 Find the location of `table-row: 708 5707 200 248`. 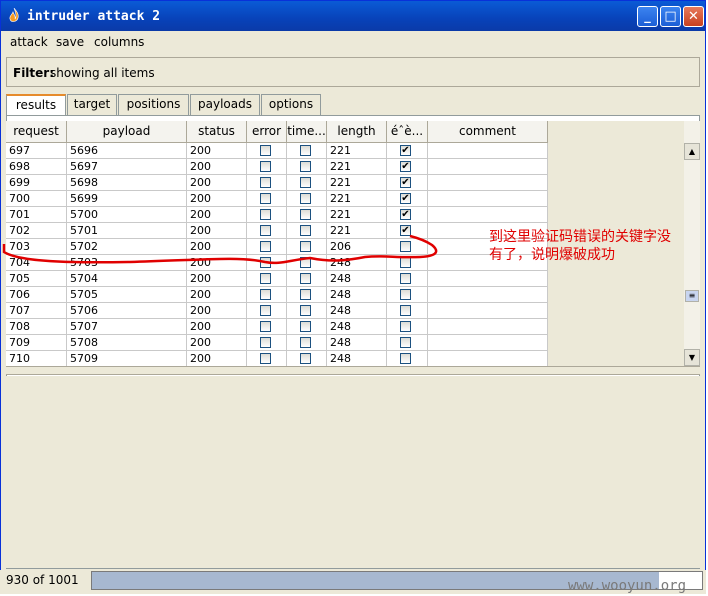

table-row: 708 5707 200 248 is located at coordinates (277, 327).